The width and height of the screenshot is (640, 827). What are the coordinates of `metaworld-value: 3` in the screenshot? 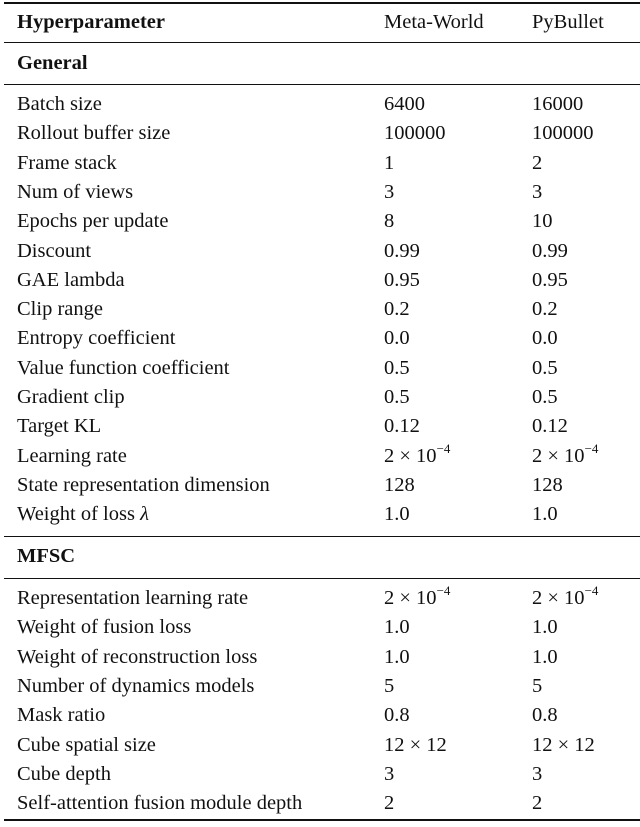 It's located at (389, 774).